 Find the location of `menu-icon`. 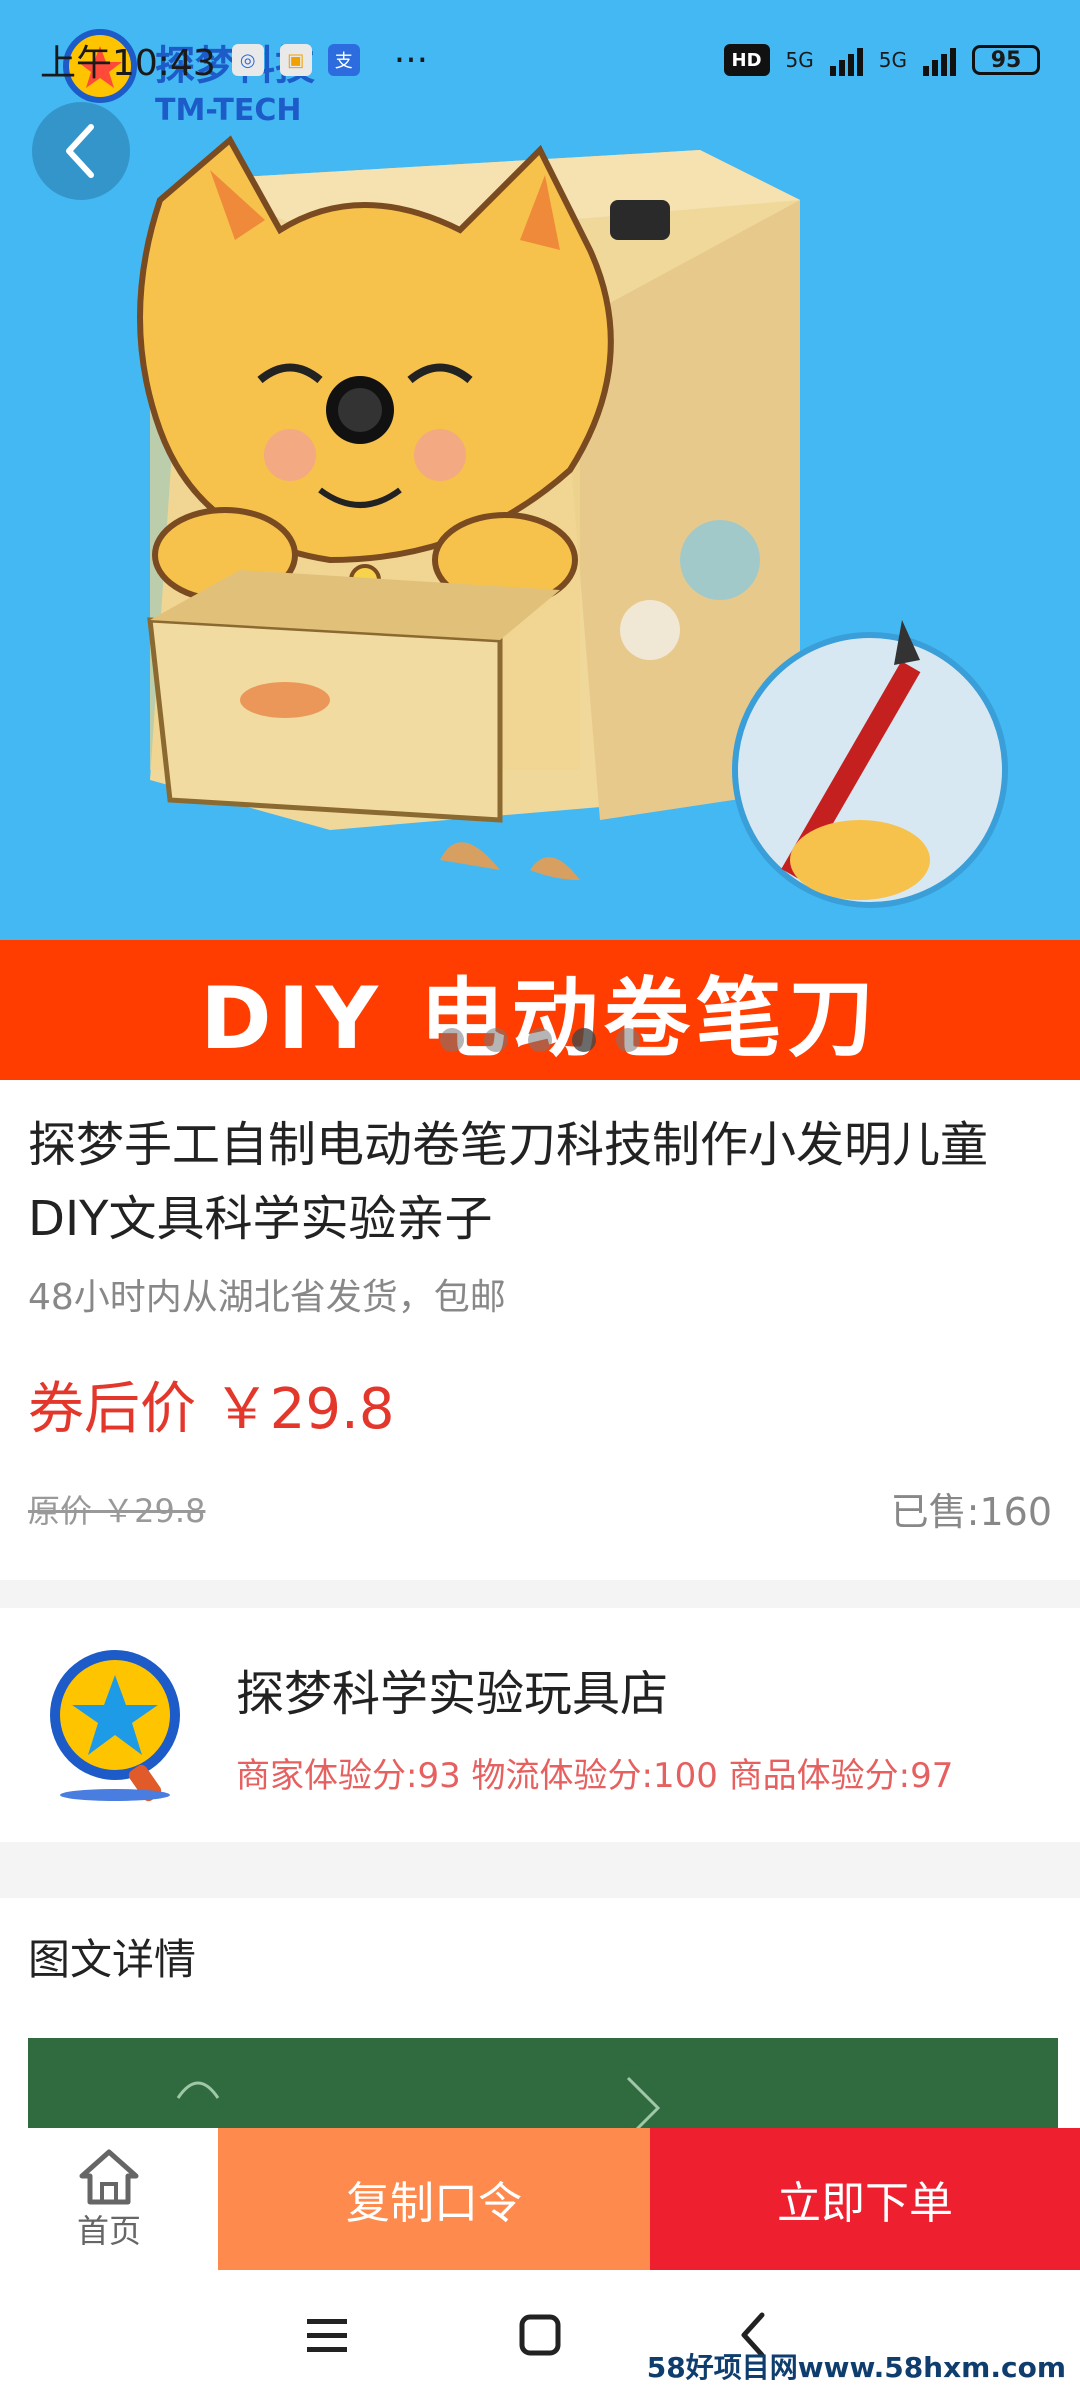

menu-icon is located at coordinates (326, 2335).